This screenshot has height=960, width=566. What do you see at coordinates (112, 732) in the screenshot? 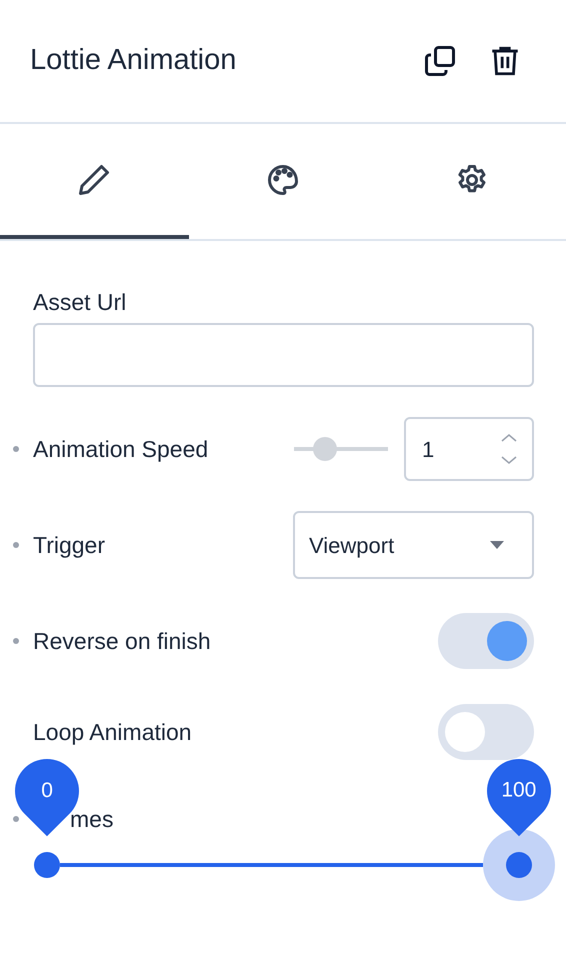
I see `field-label: Loop Animation` at bounding box center [112, 732].